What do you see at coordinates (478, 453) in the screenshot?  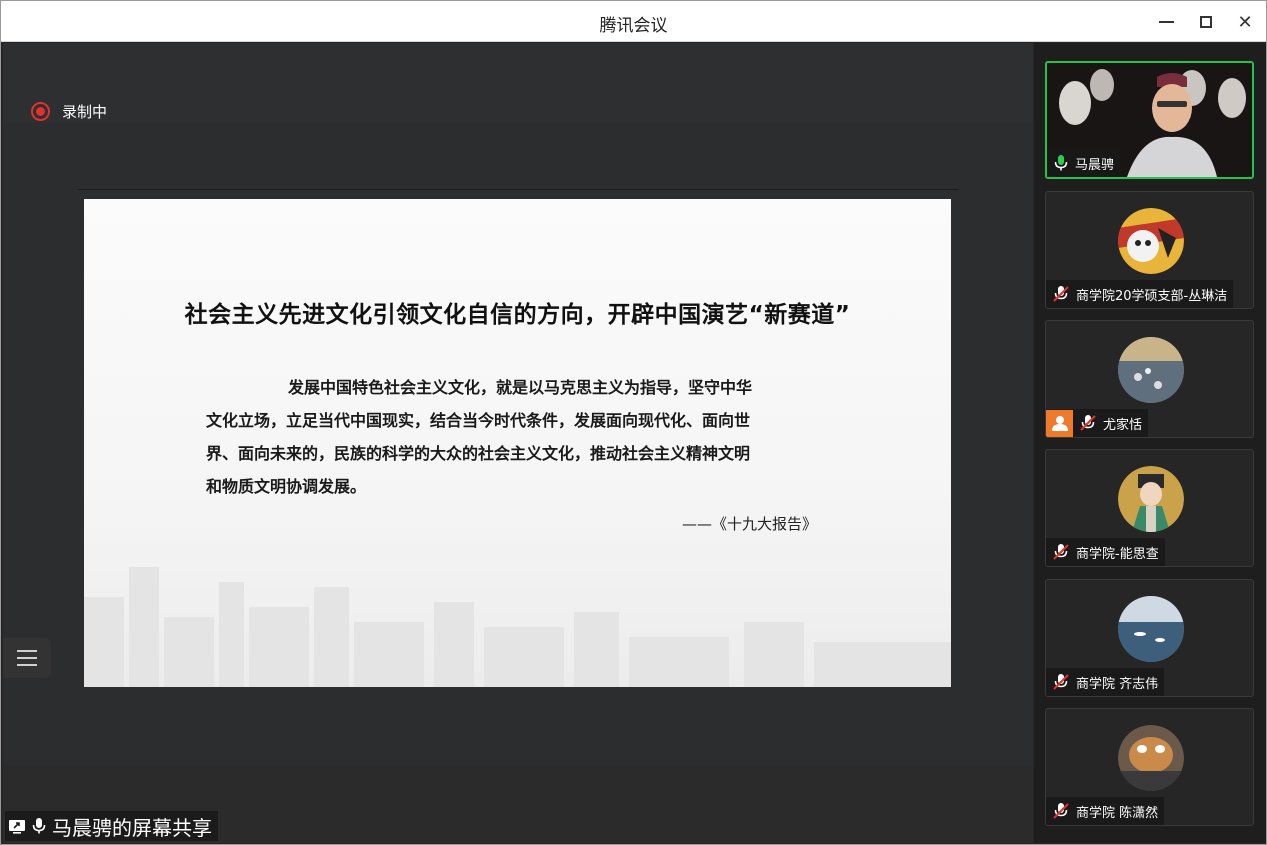 I see `slide-body-line: 界、面向未来的，民族的科学的大众的社会主义文化，推动社会主义精神文明` at bounding box center [478, 453].